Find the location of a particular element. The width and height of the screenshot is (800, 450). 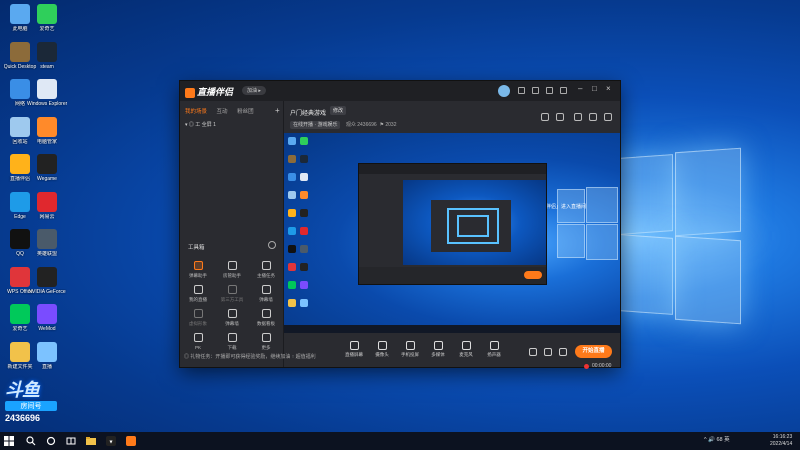

share-screen-icon is located at coordinates (545, 117).